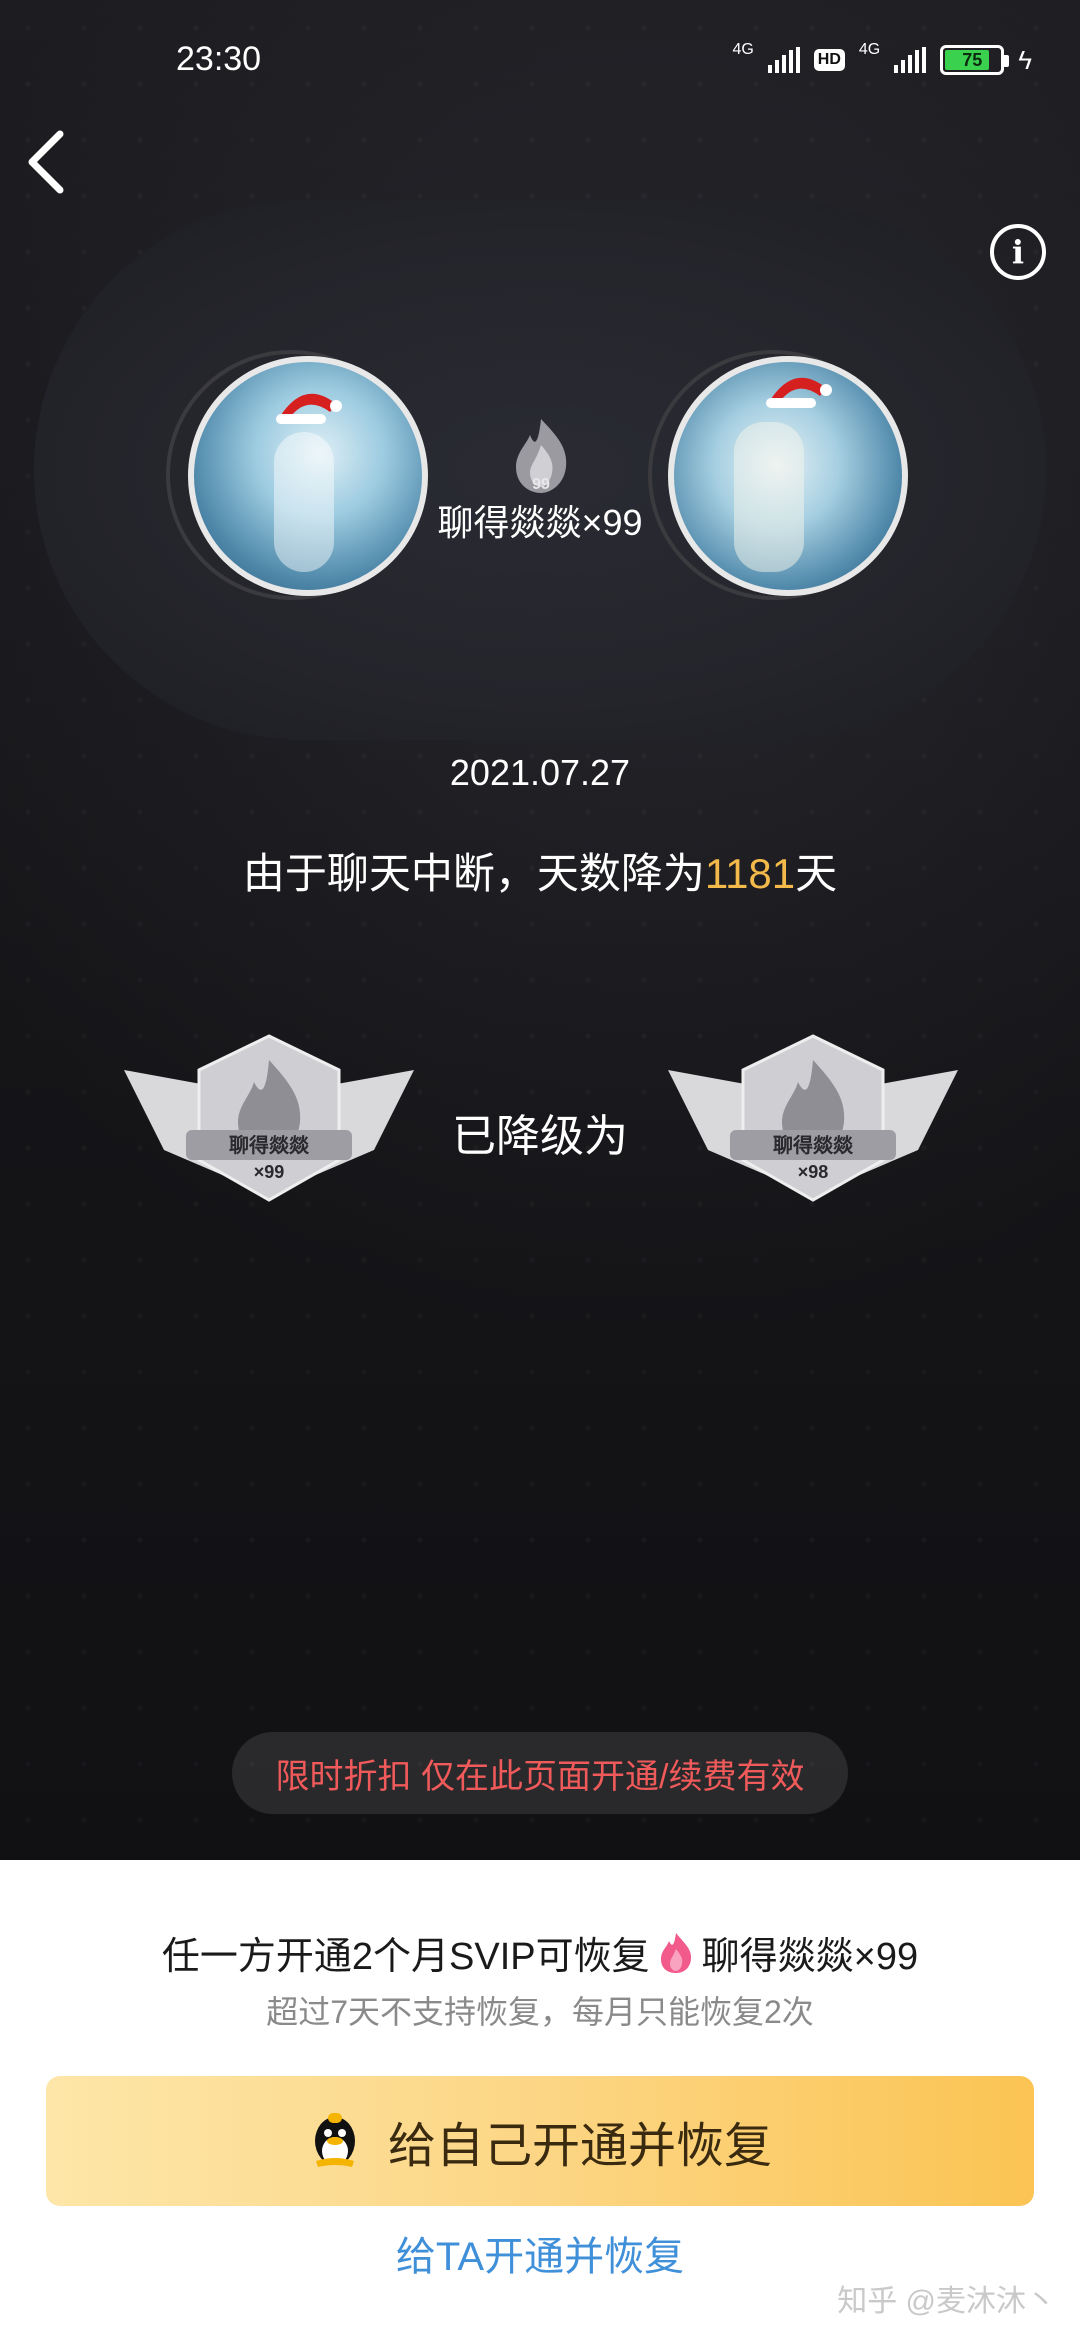 This screenshot has height=2340, width=1080. I want to click on restore-condition: 任一方开通2个月SVIP可恢复 聊得燚燚×99, so click(540, 1952).